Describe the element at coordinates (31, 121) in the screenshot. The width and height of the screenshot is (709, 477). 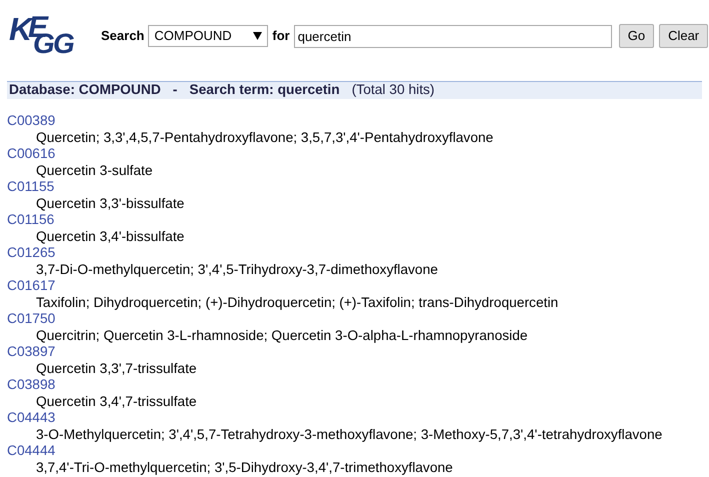
I see `compound-id-link: C00389` at that location.